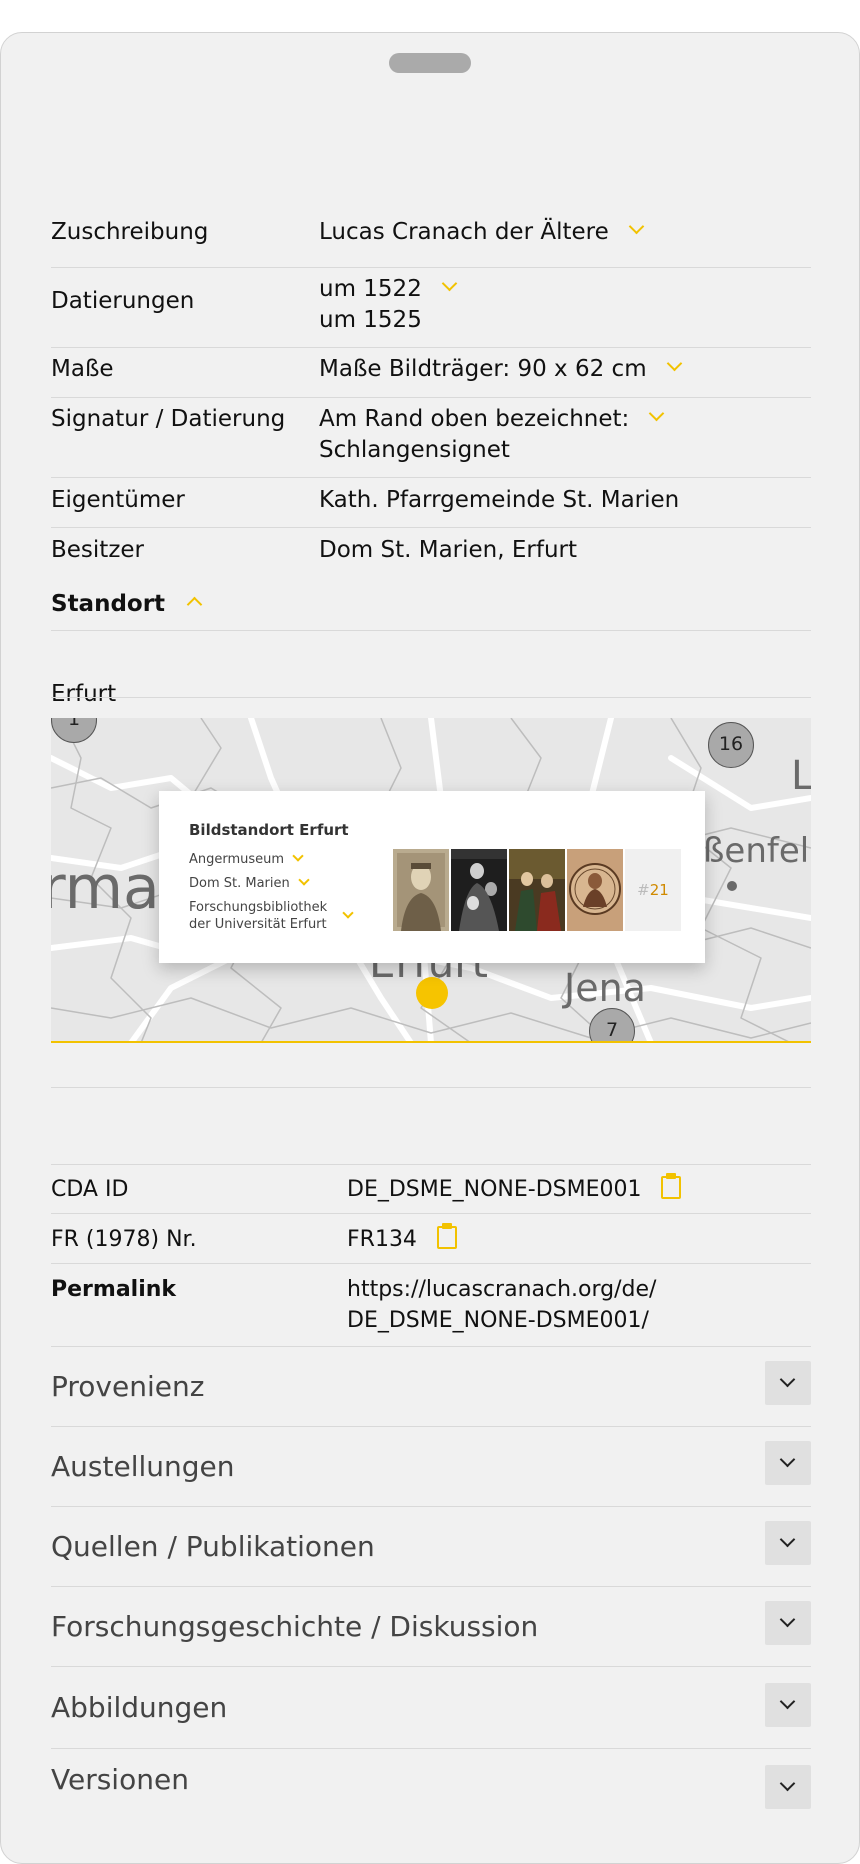  What do you see at coordinates (482, 232) in the screenshot?
I see `attribute-value: Lucas Cranach der Ältere` at bounding box center [482, 232].